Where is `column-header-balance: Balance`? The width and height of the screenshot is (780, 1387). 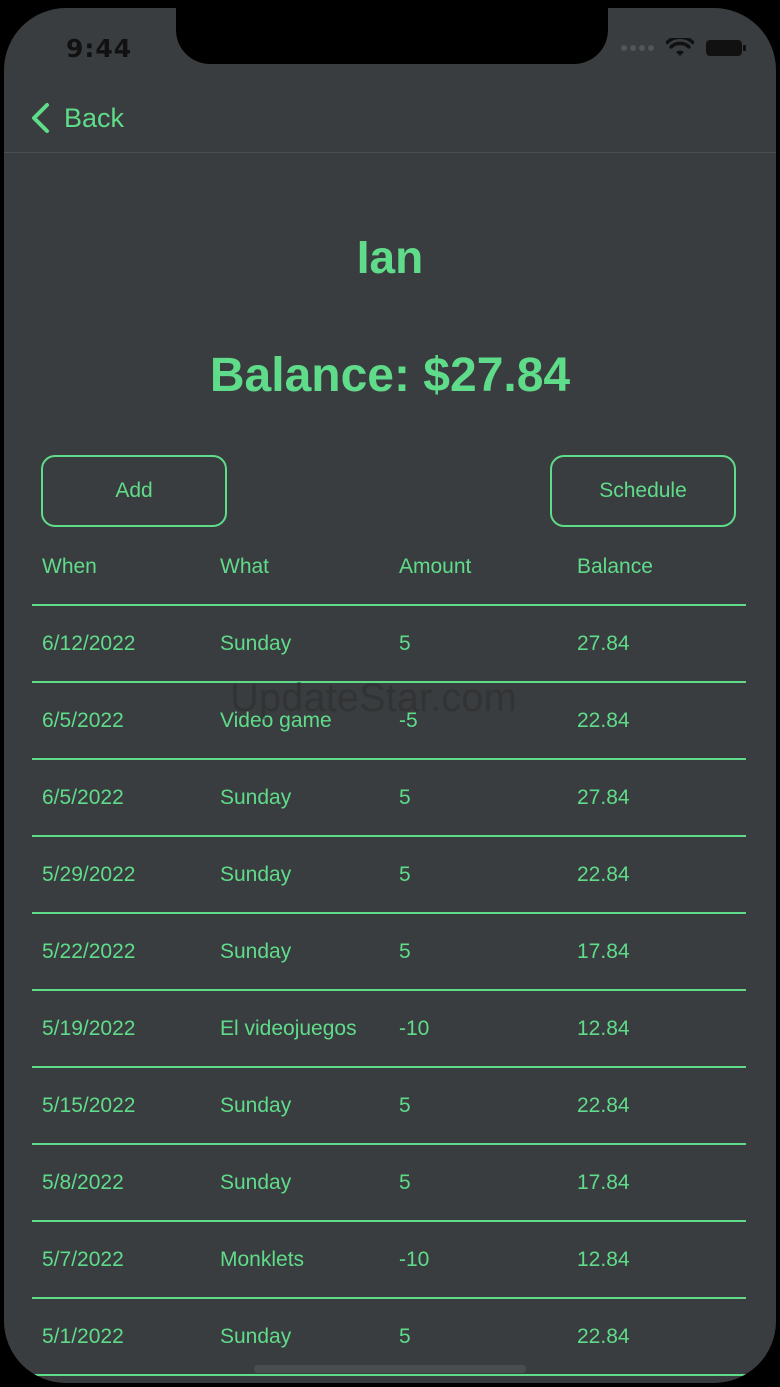 column-header-balance: Balance is located at coordinates (615, 566).